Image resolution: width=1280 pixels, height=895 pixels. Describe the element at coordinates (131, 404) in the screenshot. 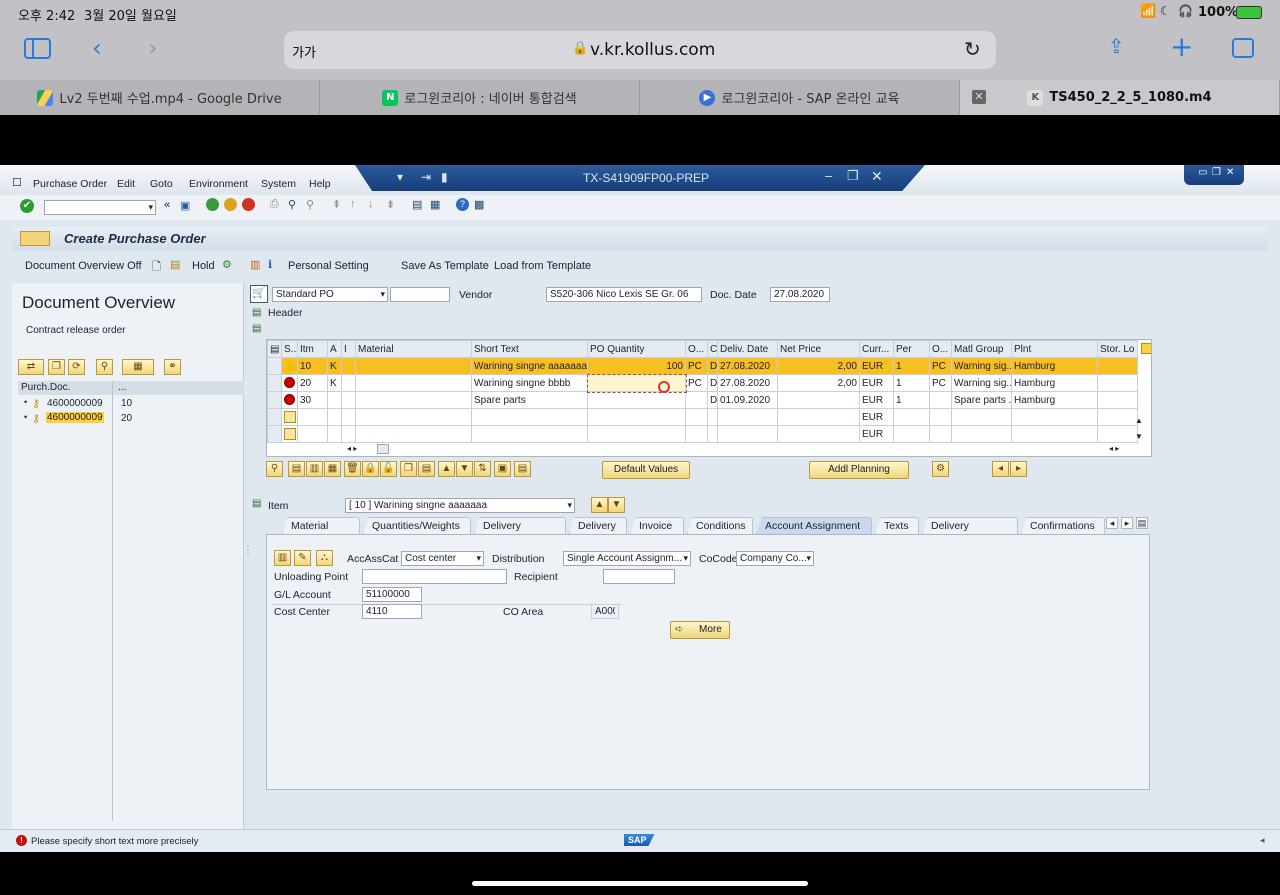

I see `list-item: • ⚷ 4600000009 10` at that location.